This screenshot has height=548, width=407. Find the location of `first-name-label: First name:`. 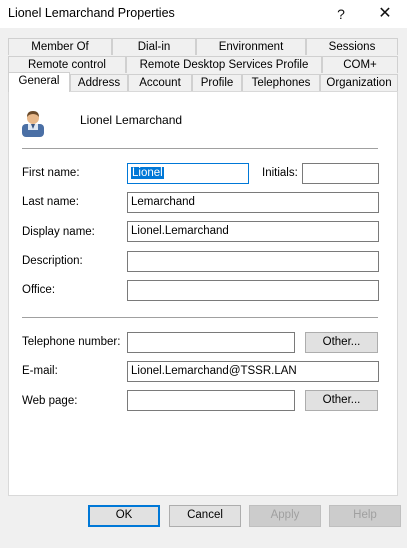

first-name-label: First name: is located at coordinates (51, 173).